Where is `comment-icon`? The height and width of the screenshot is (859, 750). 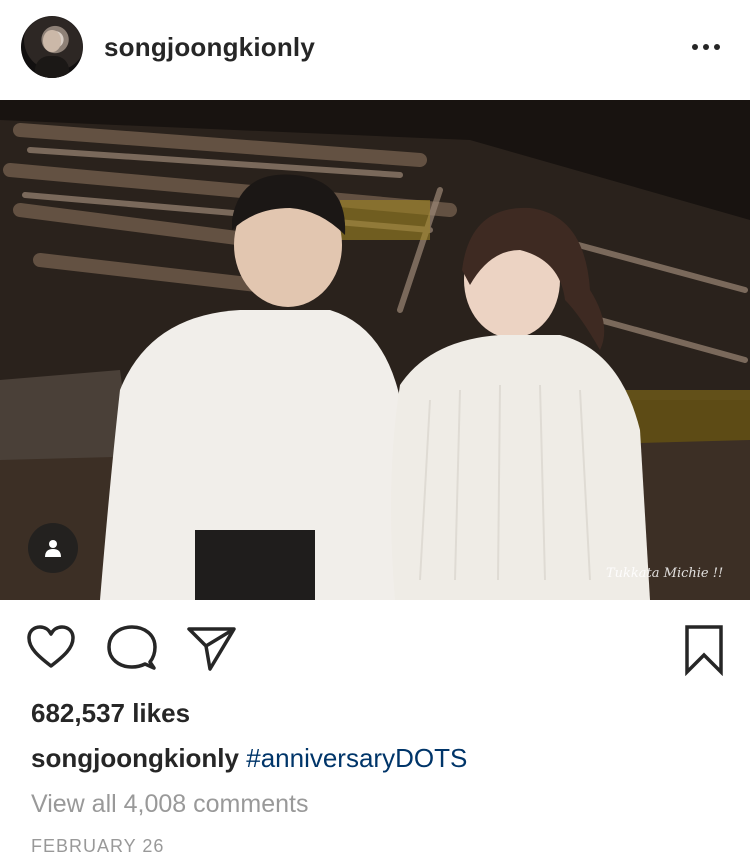
comment-icon is located at coordinates (132, 648).